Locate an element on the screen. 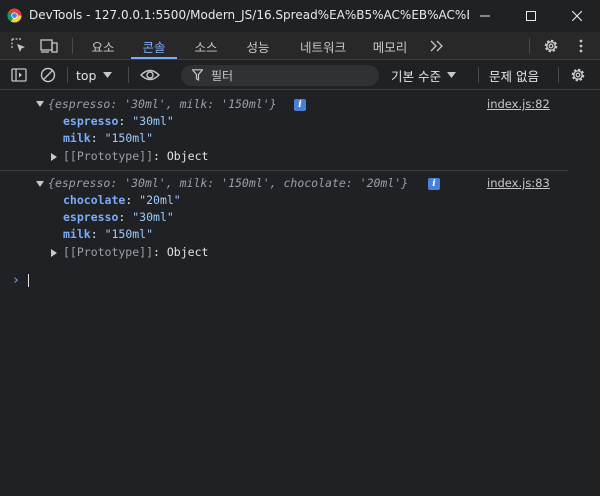 This screenshot has height=496, width=600. log-level-select: 기본 수준 is located at coordinates (423, 75).